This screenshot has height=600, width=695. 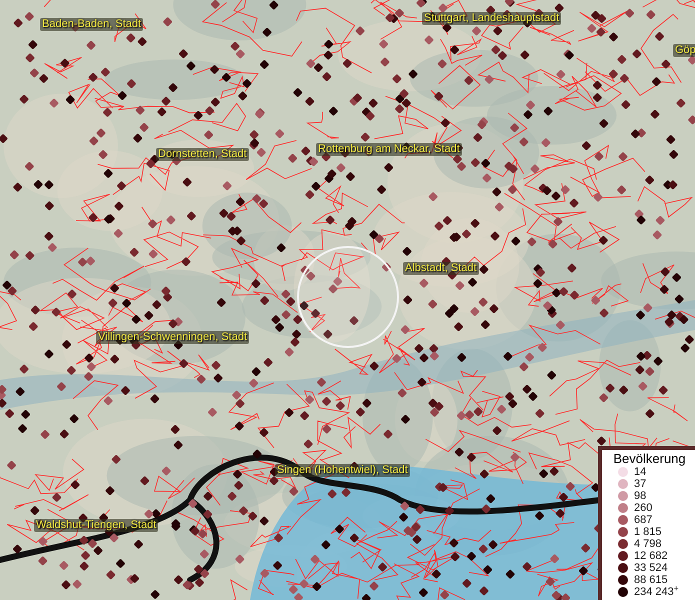 I want to click on place-label: Villingen-Schwenningen, Stadt, so click(x=173, y=337).